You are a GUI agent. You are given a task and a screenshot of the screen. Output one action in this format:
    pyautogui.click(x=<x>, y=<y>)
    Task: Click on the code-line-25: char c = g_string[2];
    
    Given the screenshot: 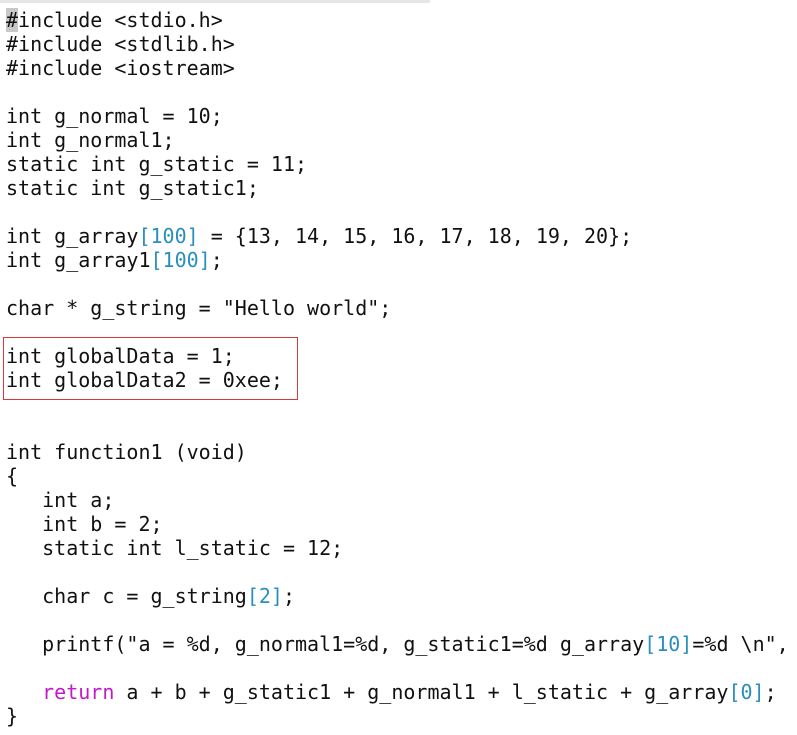 What is the action you would take?
    pyautogui.click(x=150, y=596)
    